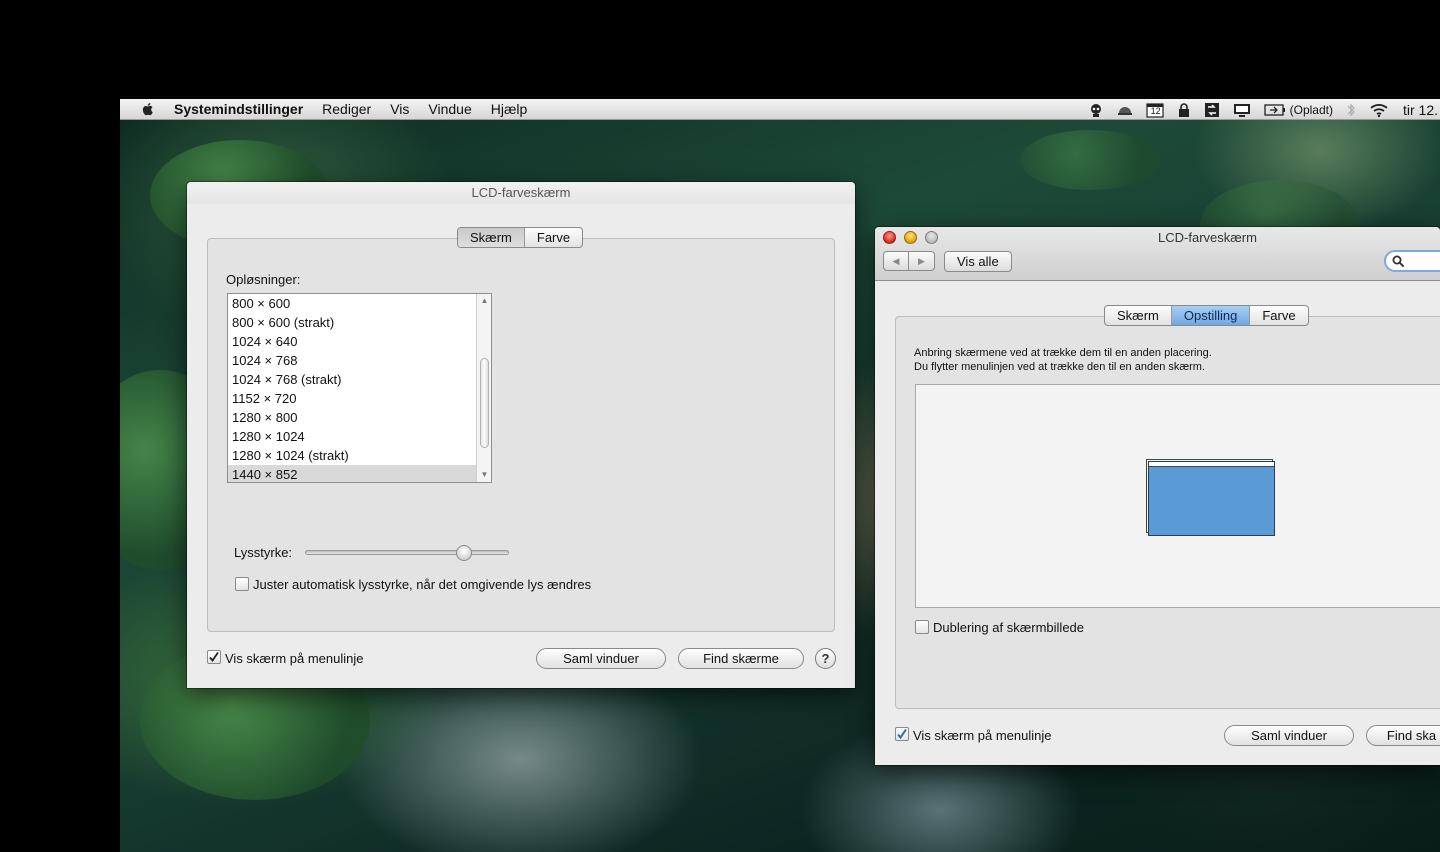 This screenshot has height=852, width=1440. What do you see at coordinates (263, 552) in the screenshot?
I see `brightness-label: Lysstyrke:` at bounding box center [263, 552].